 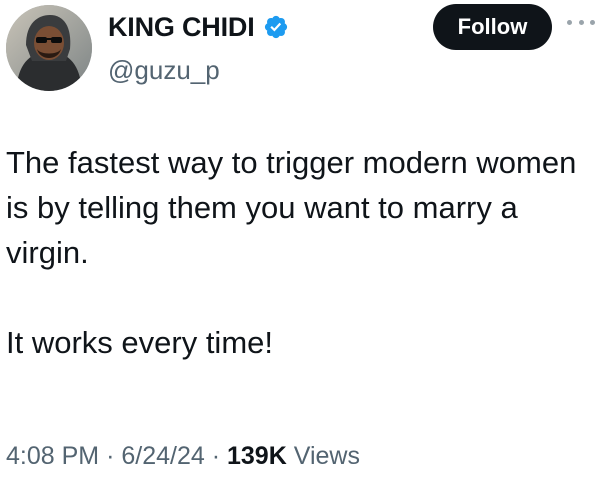 I want to click on author-display-name: KING CHIDI, so click(x=181, y=27).